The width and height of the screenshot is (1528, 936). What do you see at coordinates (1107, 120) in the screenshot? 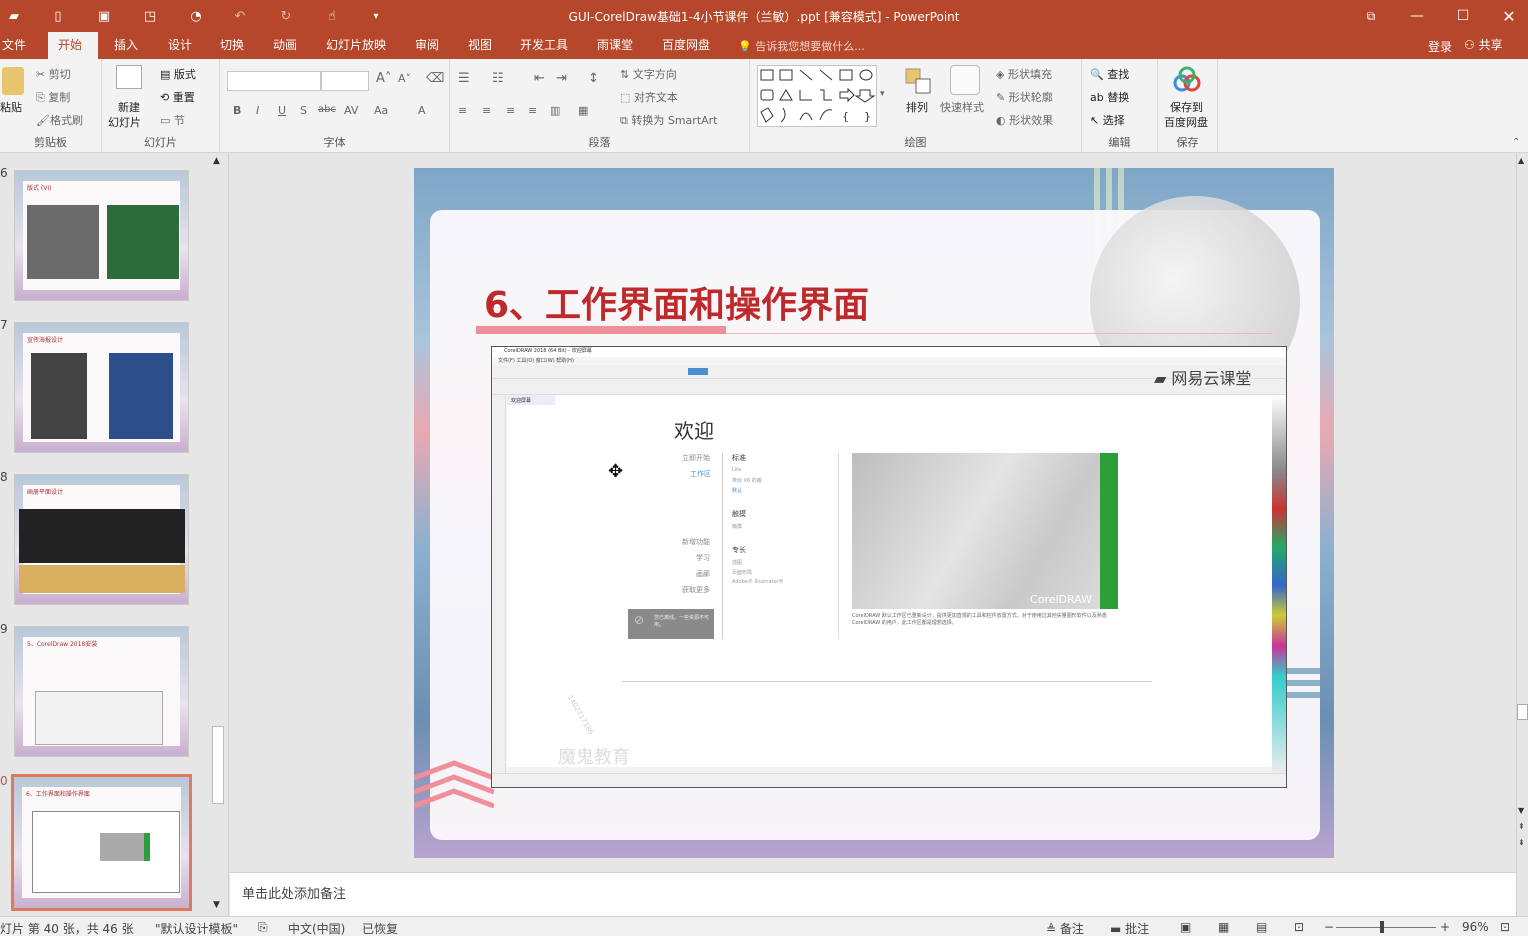
I see `select-button: ↖ 选择` at bounding box center [1107, 120].